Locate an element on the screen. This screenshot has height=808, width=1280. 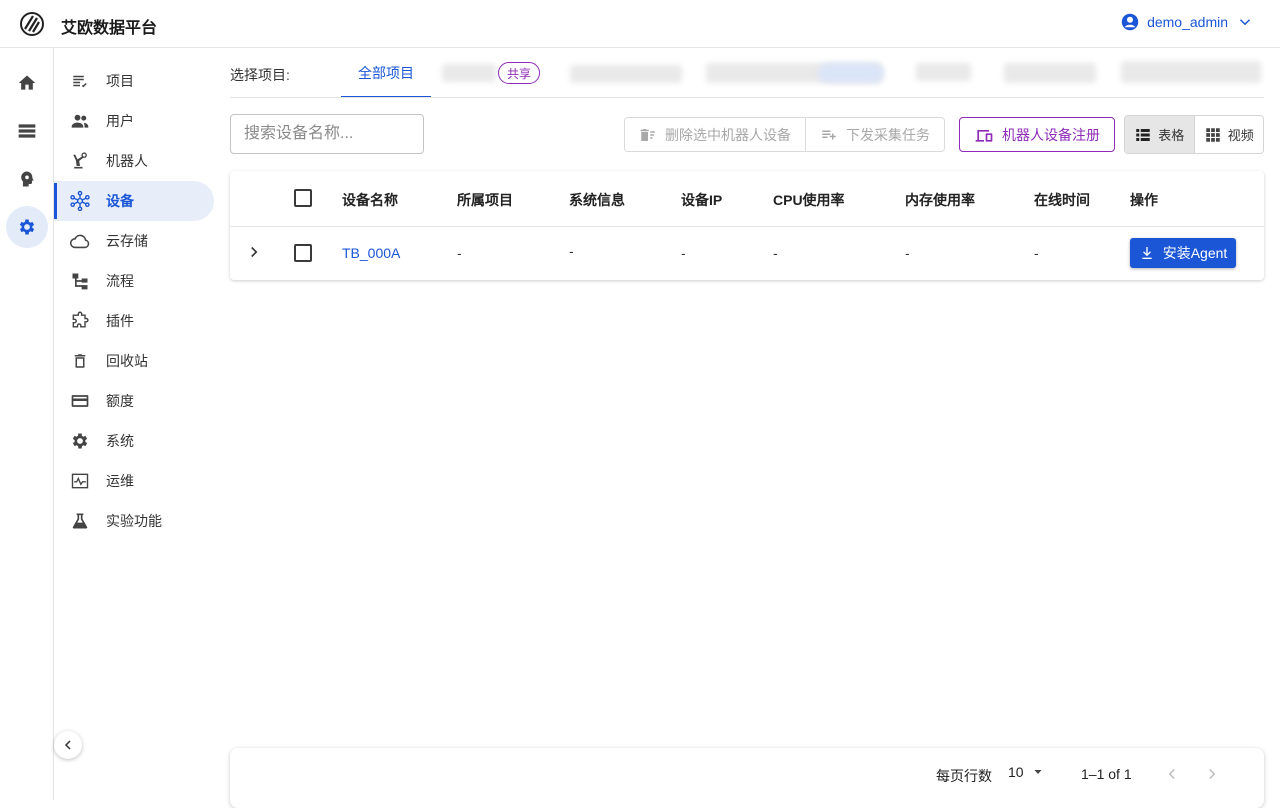
table-list-icon is located at coordinates (1143, 134).